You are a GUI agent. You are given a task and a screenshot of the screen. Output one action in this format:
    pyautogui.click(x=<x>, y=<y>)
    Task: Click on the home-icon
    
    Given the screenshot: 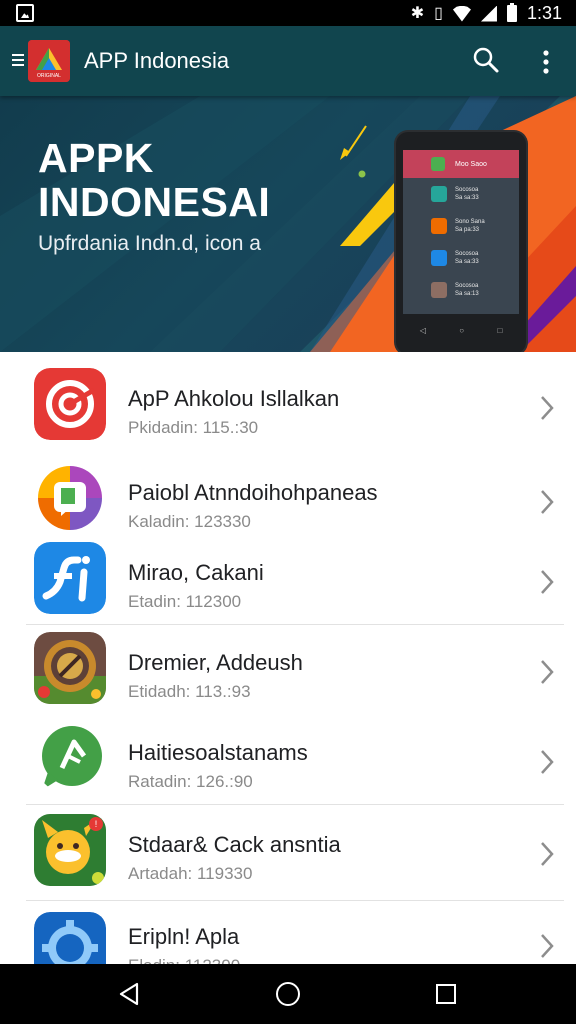 What is the action you would take?
    pyautogui.click(x=288, y=994)
    